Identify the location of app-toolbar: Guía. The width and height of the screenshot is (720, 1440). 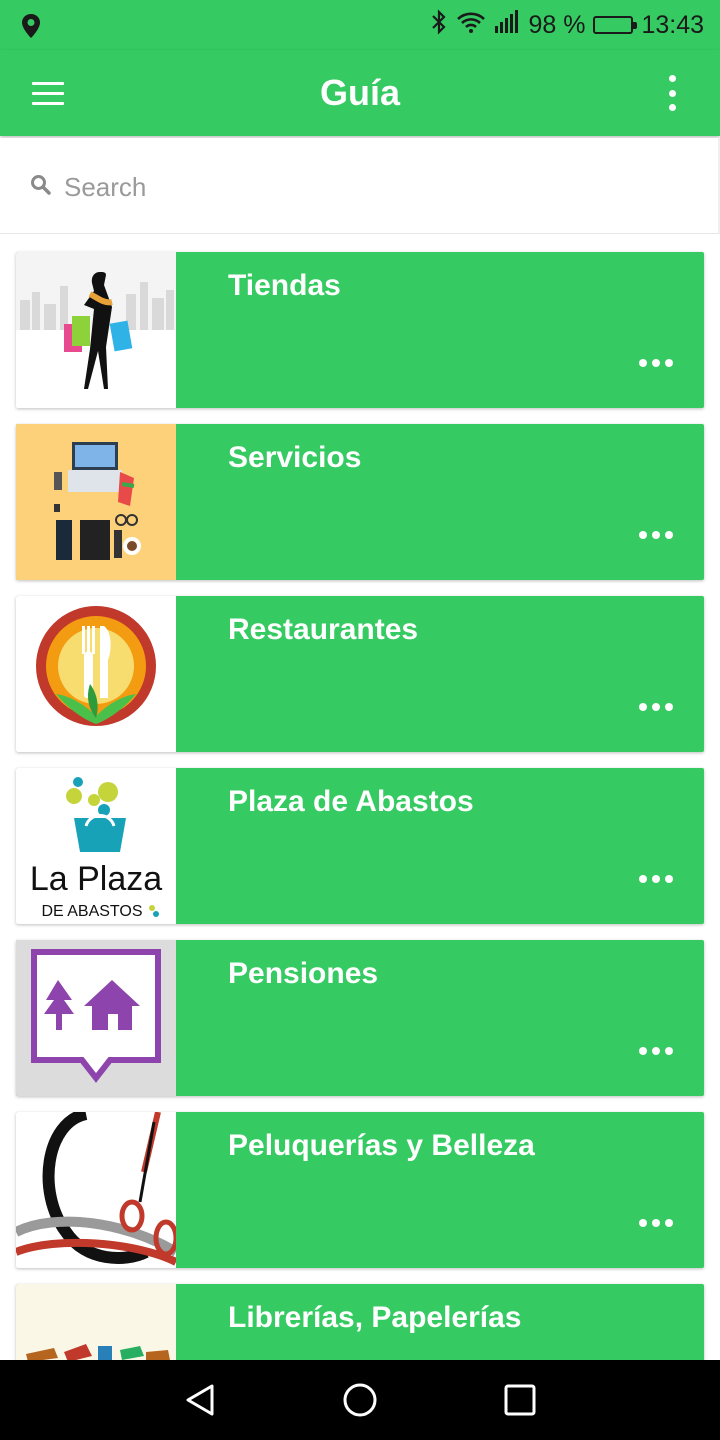
(360, 93).